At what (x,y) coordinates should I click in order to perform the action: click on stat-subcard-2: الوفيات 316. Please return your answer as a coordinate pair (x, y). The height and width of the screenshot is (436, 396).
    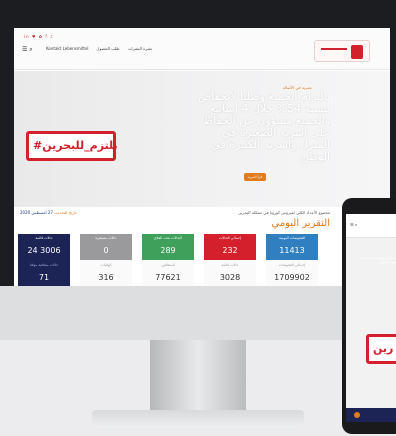
    Looking at the image, I should click on (106, 273).